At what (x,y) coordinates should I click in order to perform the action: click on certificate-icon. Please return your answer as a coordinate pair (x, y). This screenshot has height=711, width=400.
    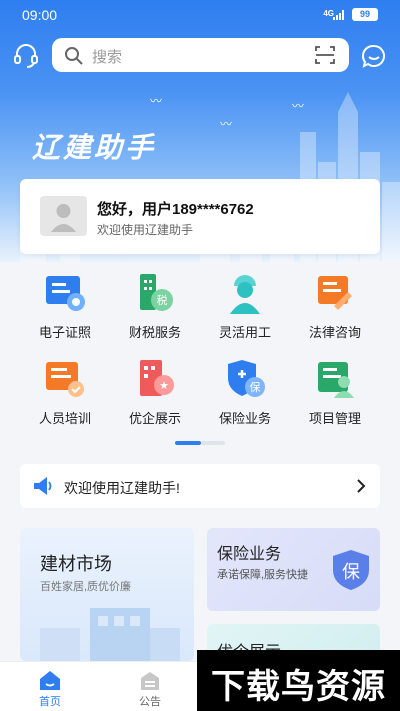
    Looking at the image, I should click on (65, 293).